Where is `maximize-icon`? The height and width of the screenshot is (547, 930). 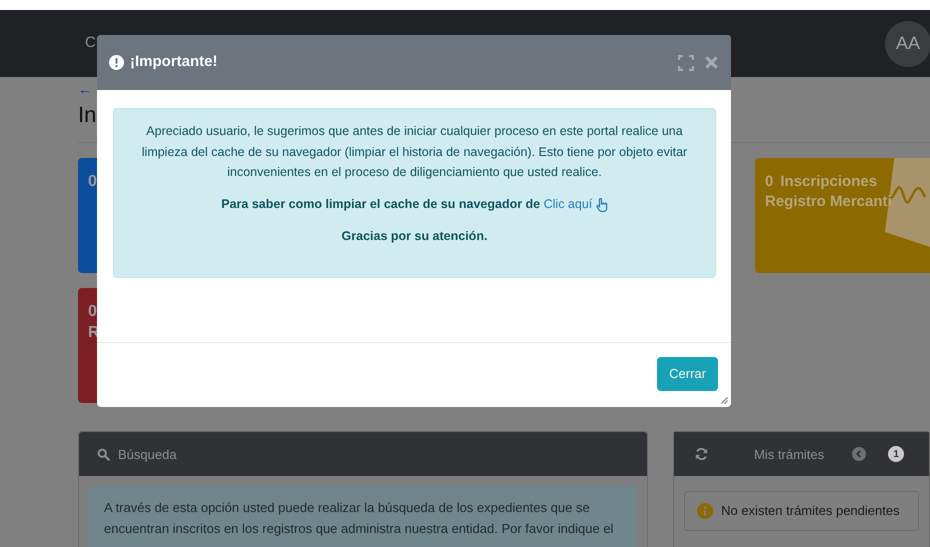
maximize-icon is located at coordinates (686, 62).